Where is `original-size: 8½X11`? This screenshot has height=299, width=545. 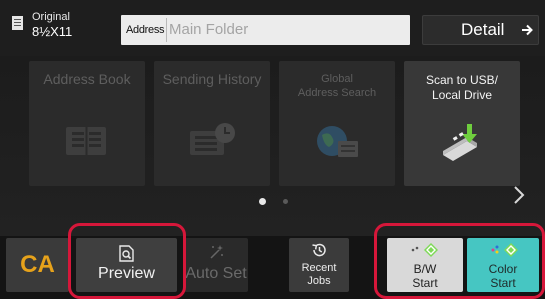 original-size: 8½X11 is located at coordinates (52, 31).